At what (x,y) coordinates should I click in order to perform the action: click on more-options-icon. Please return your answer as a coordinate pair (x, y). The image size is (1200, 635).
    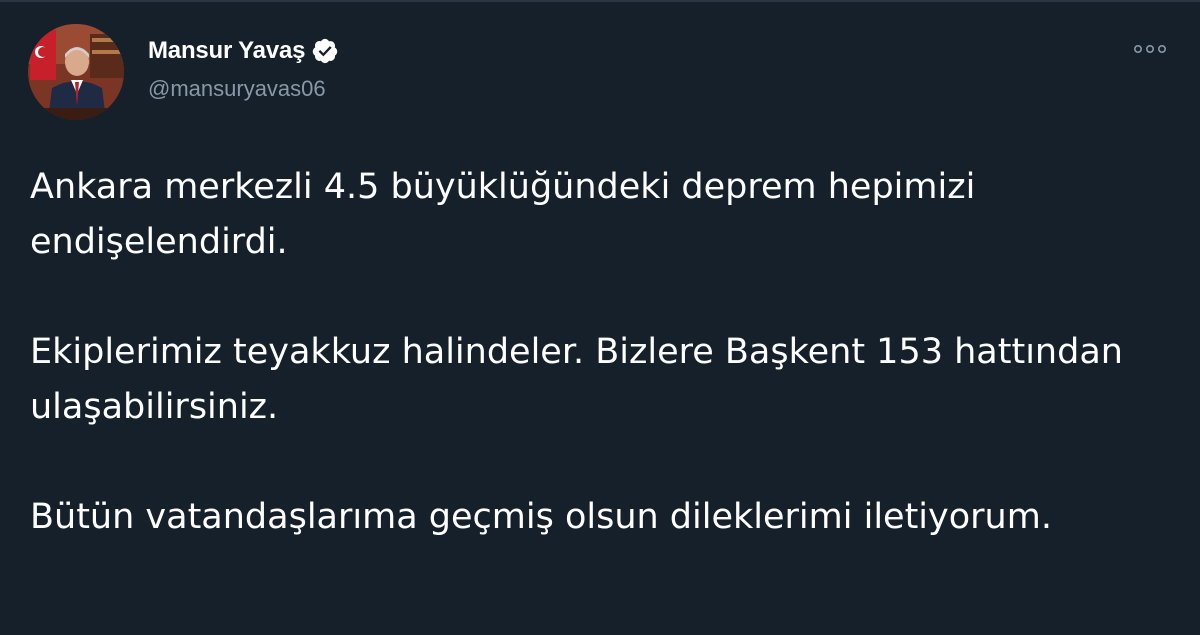
    Looking at the image, I should click on (1149, 49).